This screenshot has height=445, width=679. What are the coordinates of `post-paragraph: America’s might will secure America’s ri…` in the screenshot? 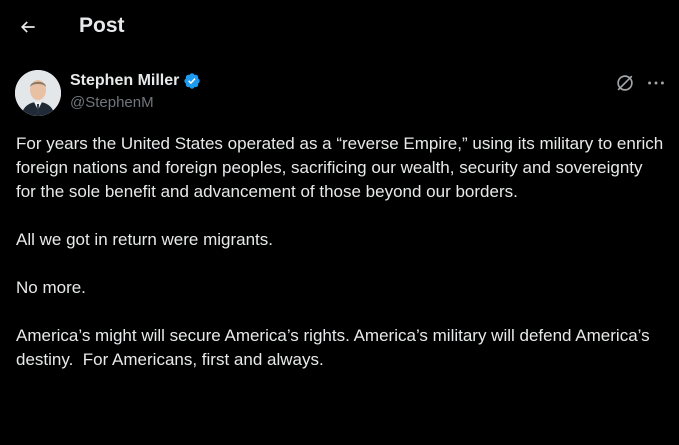 It's located at (335, 347).